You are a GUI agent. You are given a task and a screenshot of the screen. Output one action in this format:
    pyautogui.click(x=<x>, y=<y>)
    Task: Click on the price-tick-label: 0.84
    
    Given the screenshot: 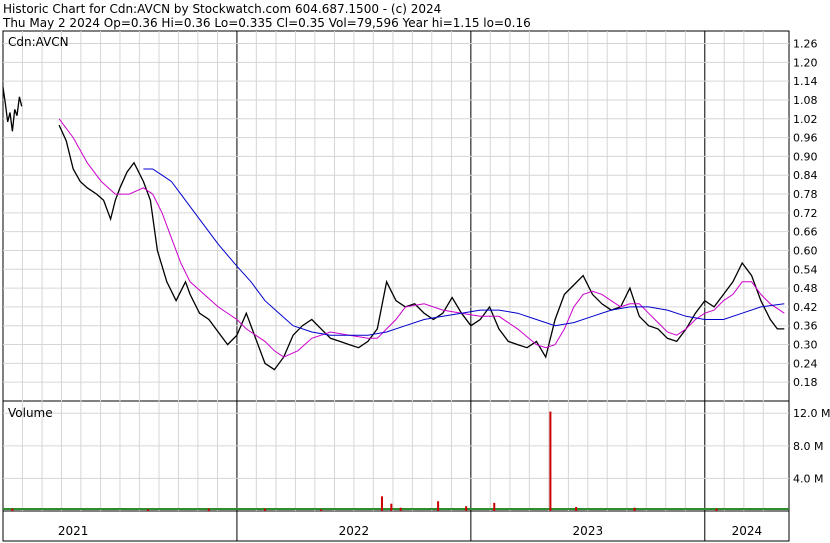 What is the action you would take?
    pyautogui.click(x=805, y=175)
    